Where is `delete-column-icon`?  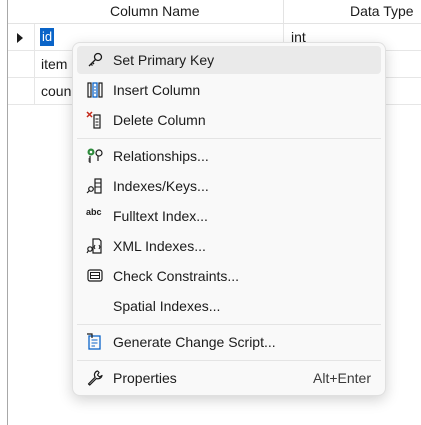
delete-column-icon is located at coordinates (95, 120).